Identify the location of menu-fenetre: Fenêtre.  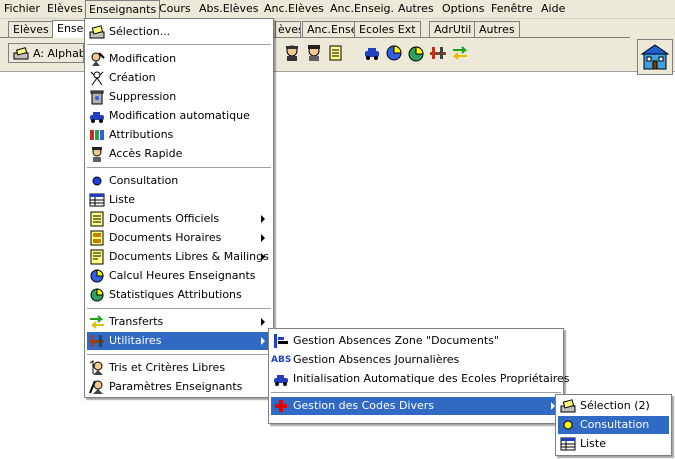
(512, 8).